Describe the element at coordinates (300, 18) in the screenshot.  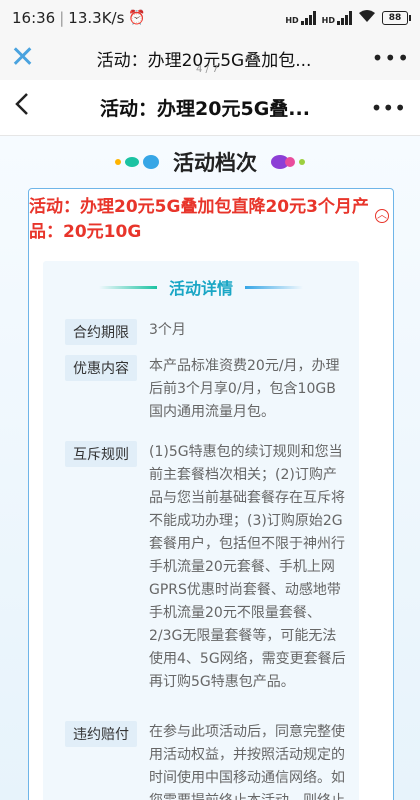
I see `signal-icon: HD` at that location.